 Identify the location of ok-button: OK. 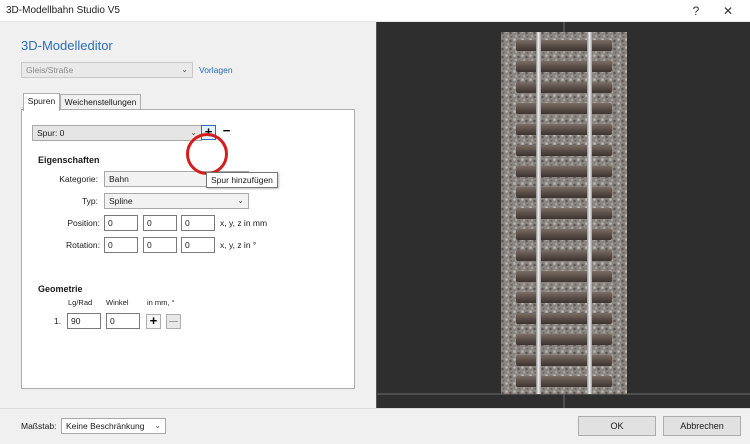
(617, 426).